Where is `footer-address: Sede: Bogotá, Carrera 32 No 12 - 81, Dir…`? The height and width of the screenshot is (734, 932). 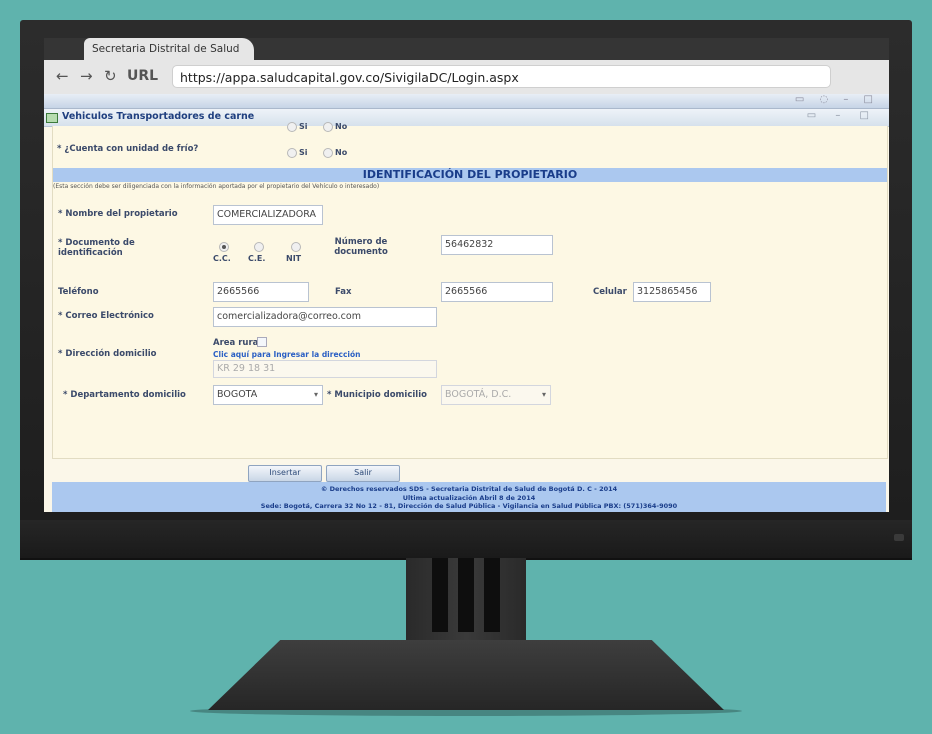 footer-address: Sede: Bogotá, Carrera 32 No 12 - 81, Dir… is located at coordinates (469, 506).